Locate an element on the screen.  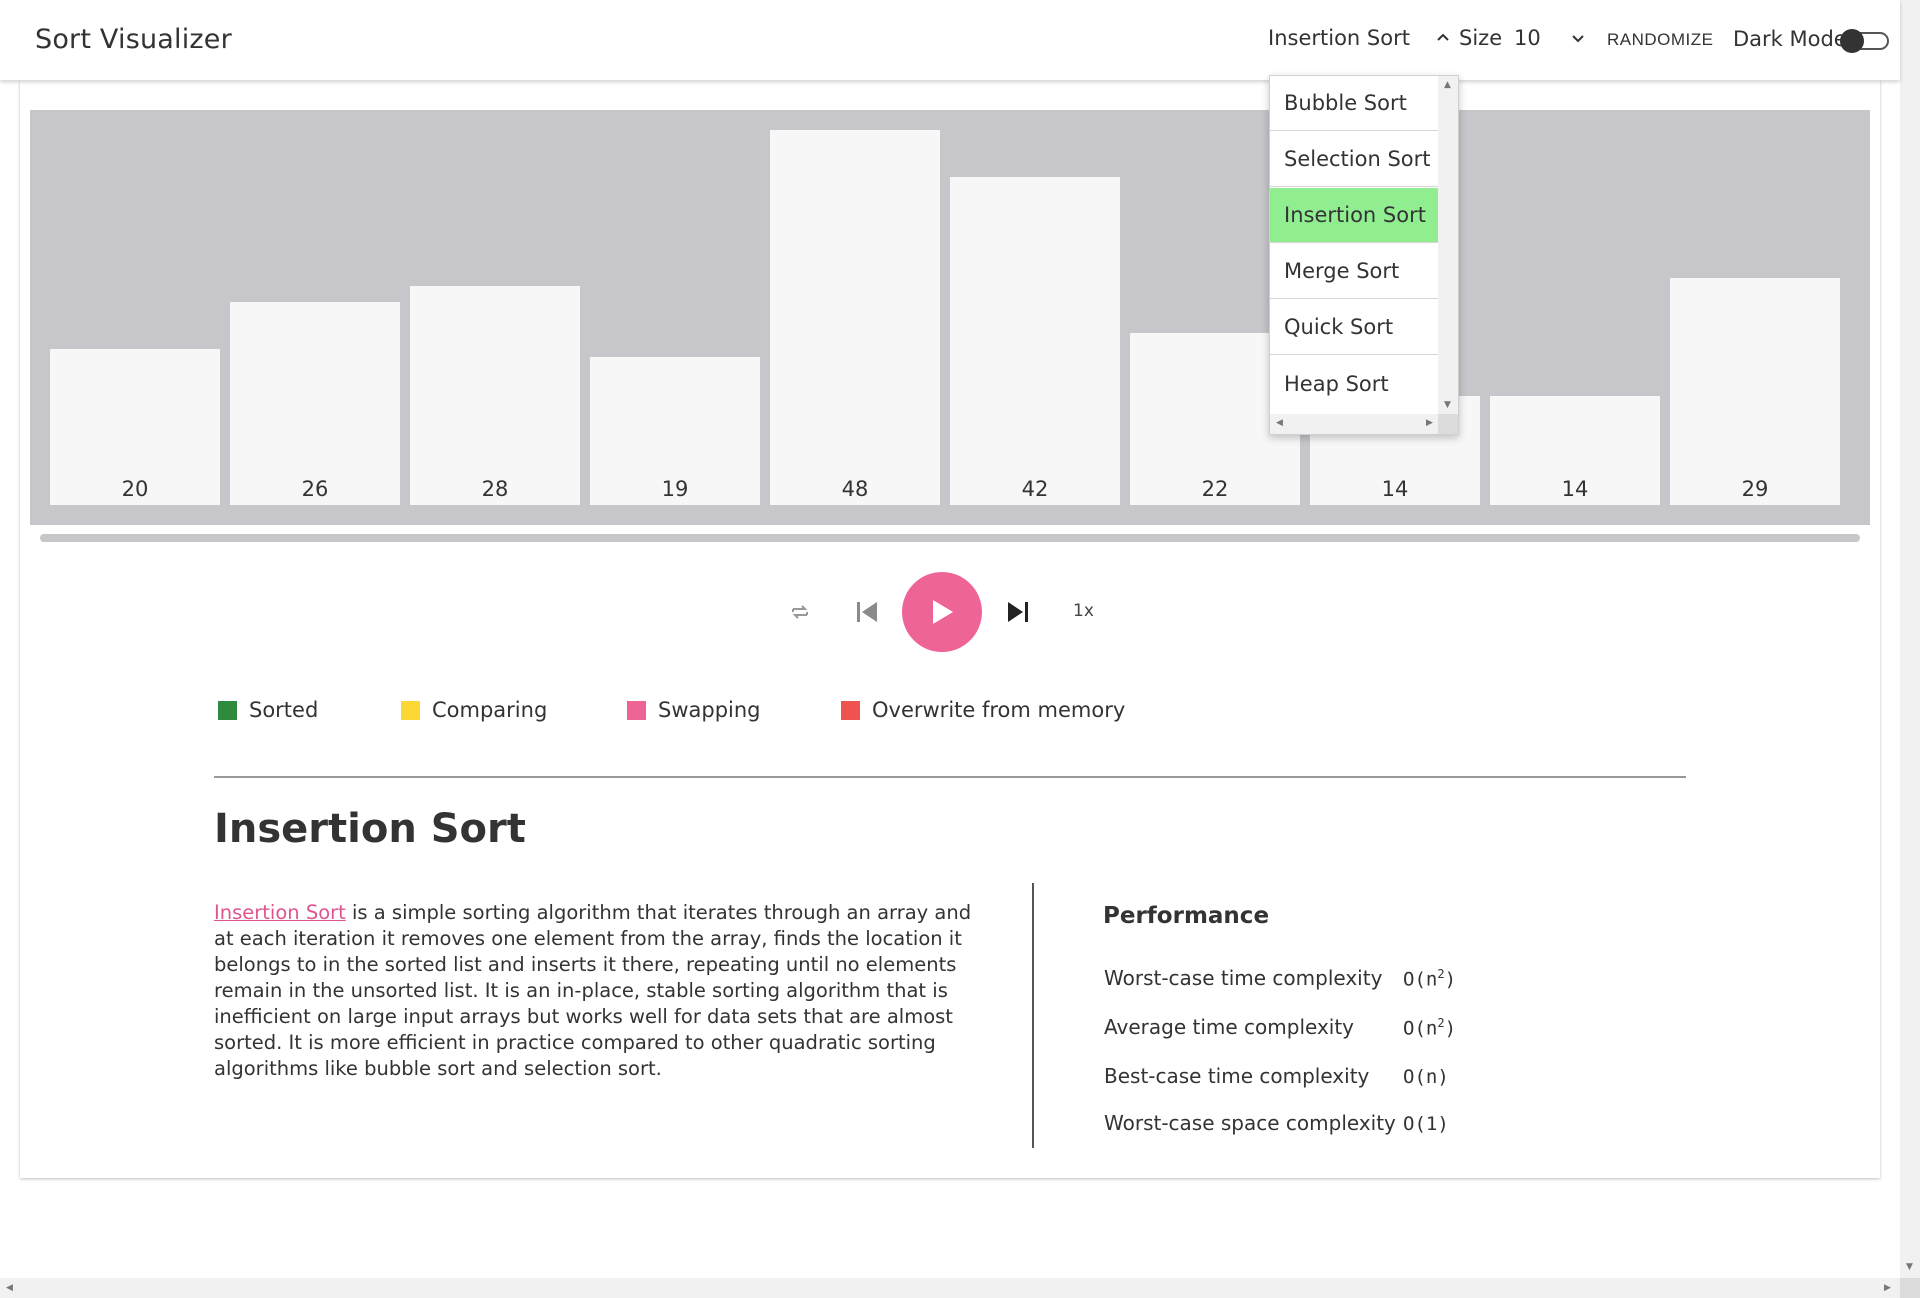
legend-label: Swapping is located at coordinates (709, 710).